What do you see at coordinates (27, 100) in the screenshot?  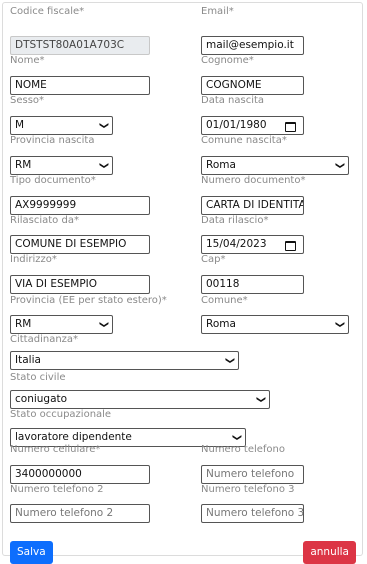 I see `sesso-label: Sesso*` at bounding box center [27, 100].